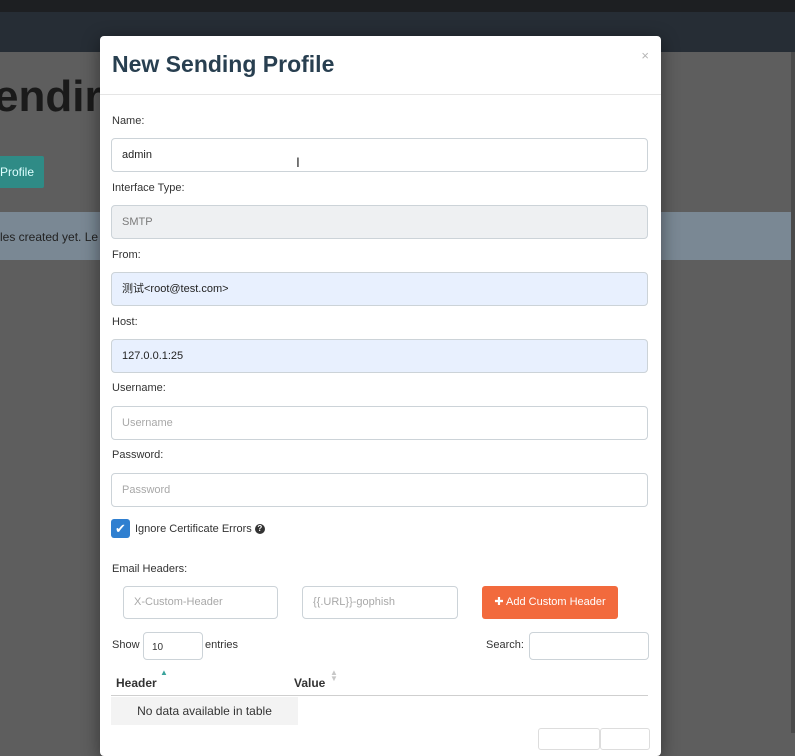  What do you see at coordinates (379, 695) in the screenshot?
I see `table-header-divider` at bounding box center [379, 695].